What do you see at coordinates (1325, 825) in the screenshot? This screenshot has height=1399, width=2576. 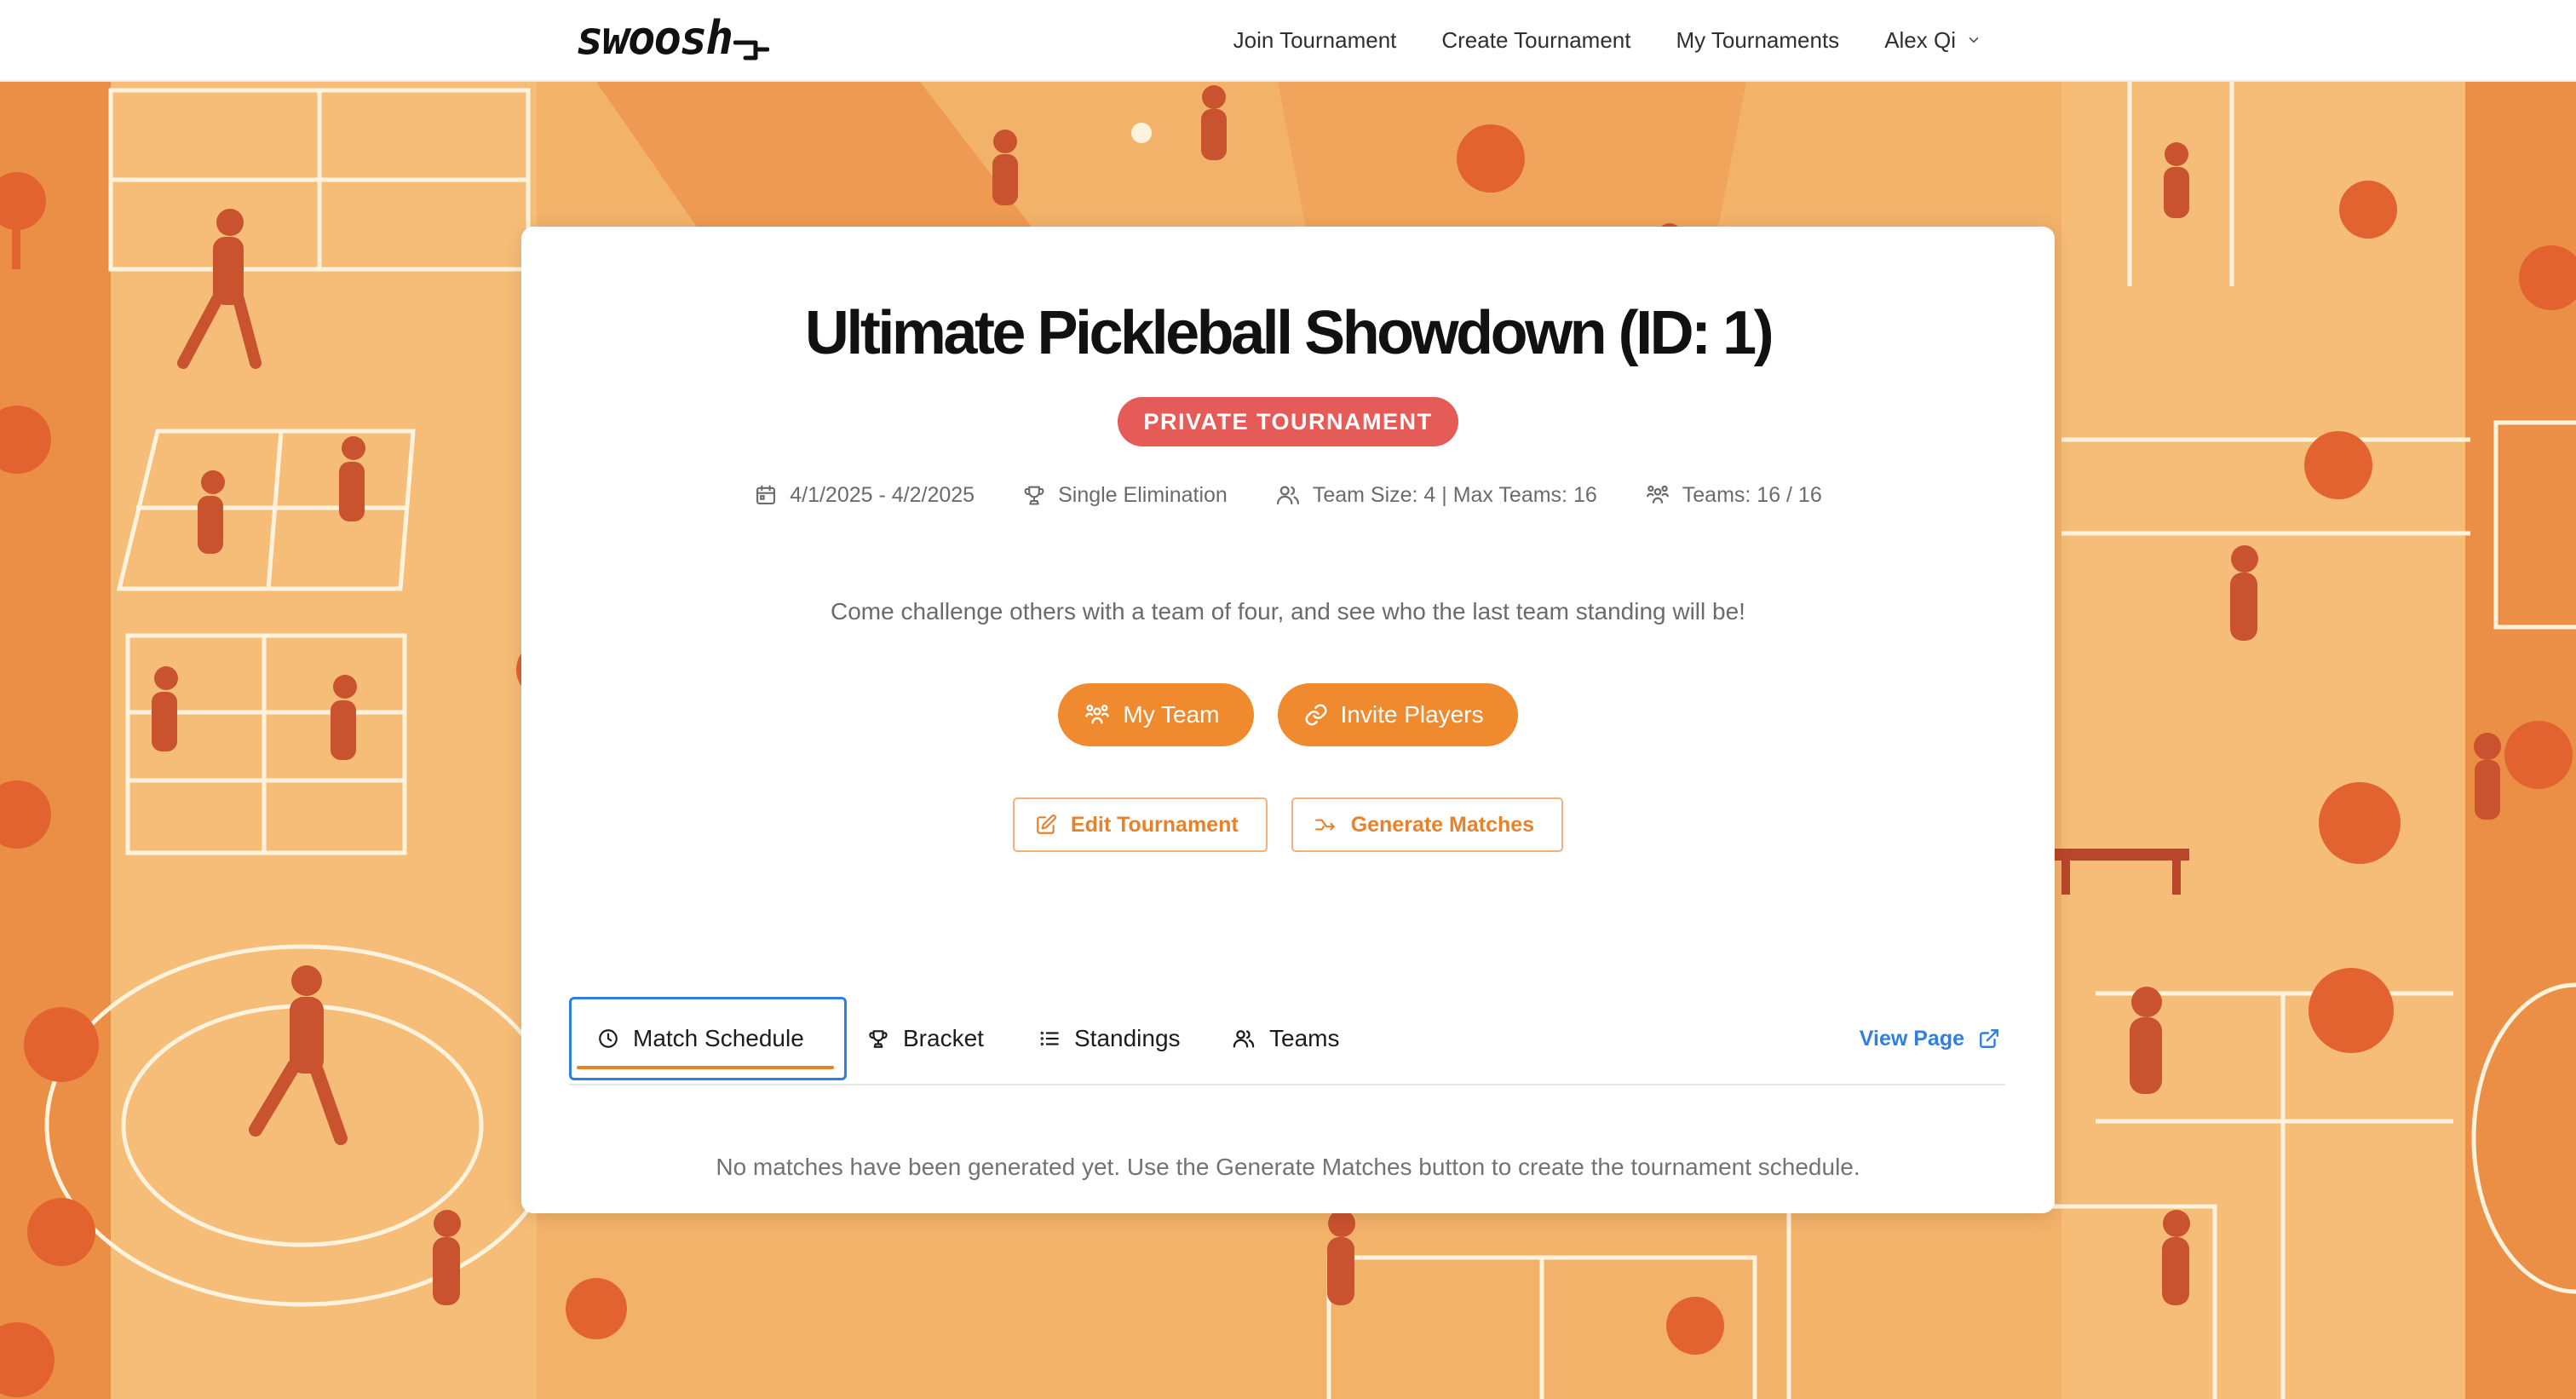 I see `shuffle-icon` at bounding box center [1325, 825].